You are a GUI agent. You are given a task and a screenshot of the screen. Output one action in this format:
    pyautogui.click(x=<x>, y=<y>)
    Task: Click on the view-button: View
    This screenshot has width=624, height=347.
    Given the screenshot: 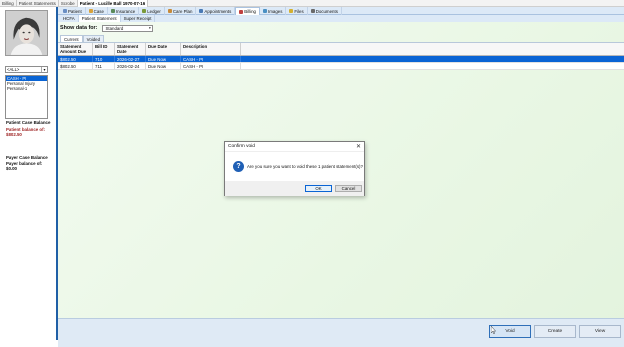 What is the action you would take?
    pyautogui.click(x=600, y=331)
    